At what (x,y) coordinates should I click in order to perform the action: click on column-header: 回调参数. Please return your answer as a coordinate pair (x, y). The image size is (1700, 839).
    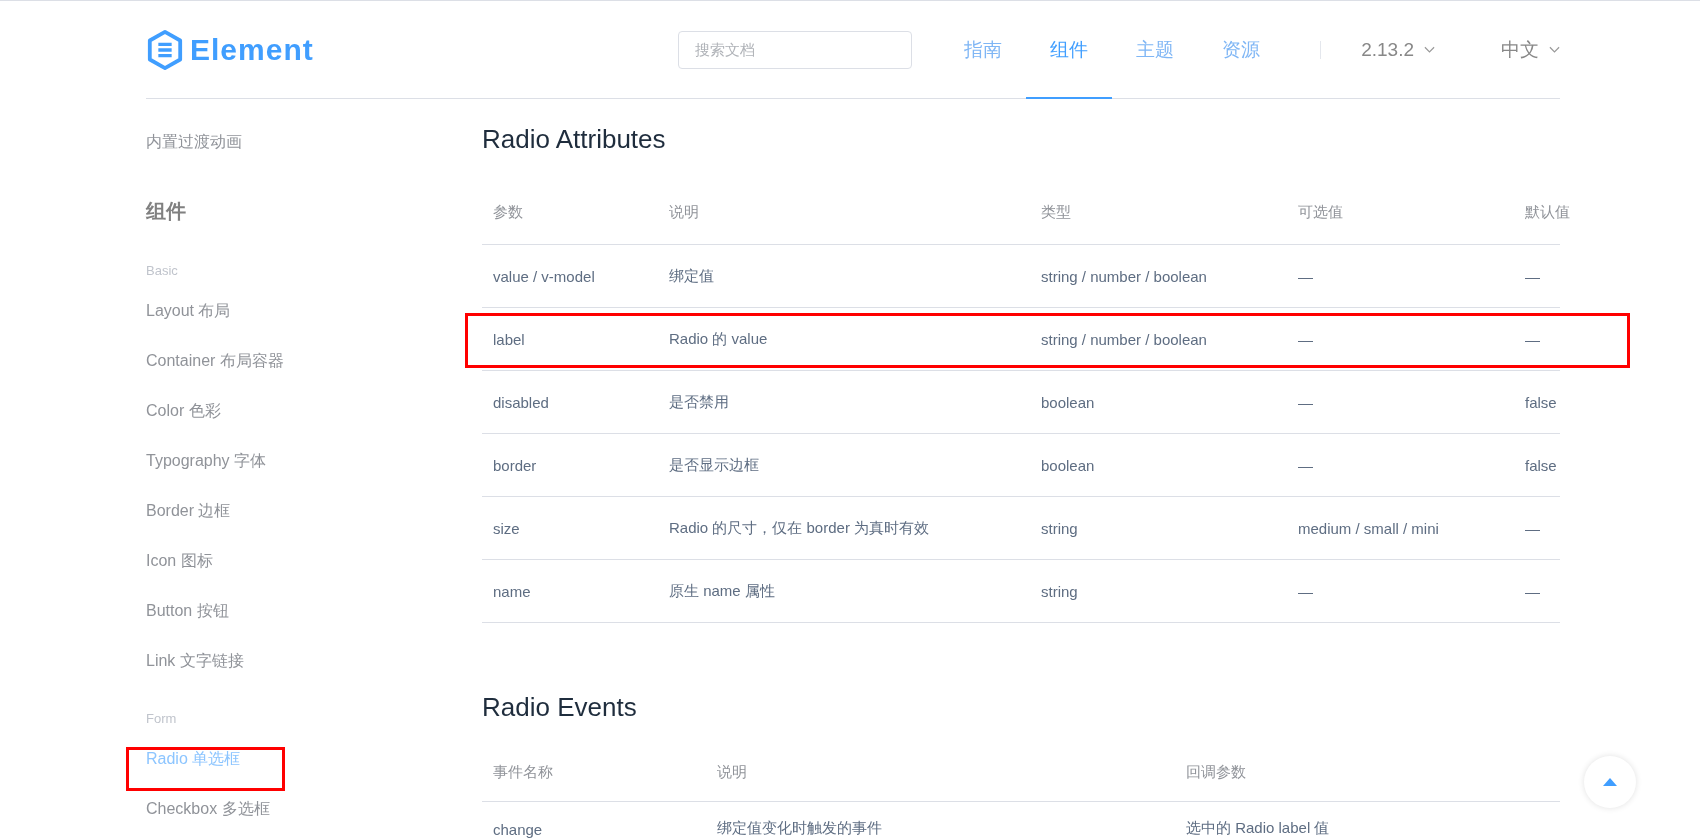
    Looking at the image, I should click on (1216, 772).